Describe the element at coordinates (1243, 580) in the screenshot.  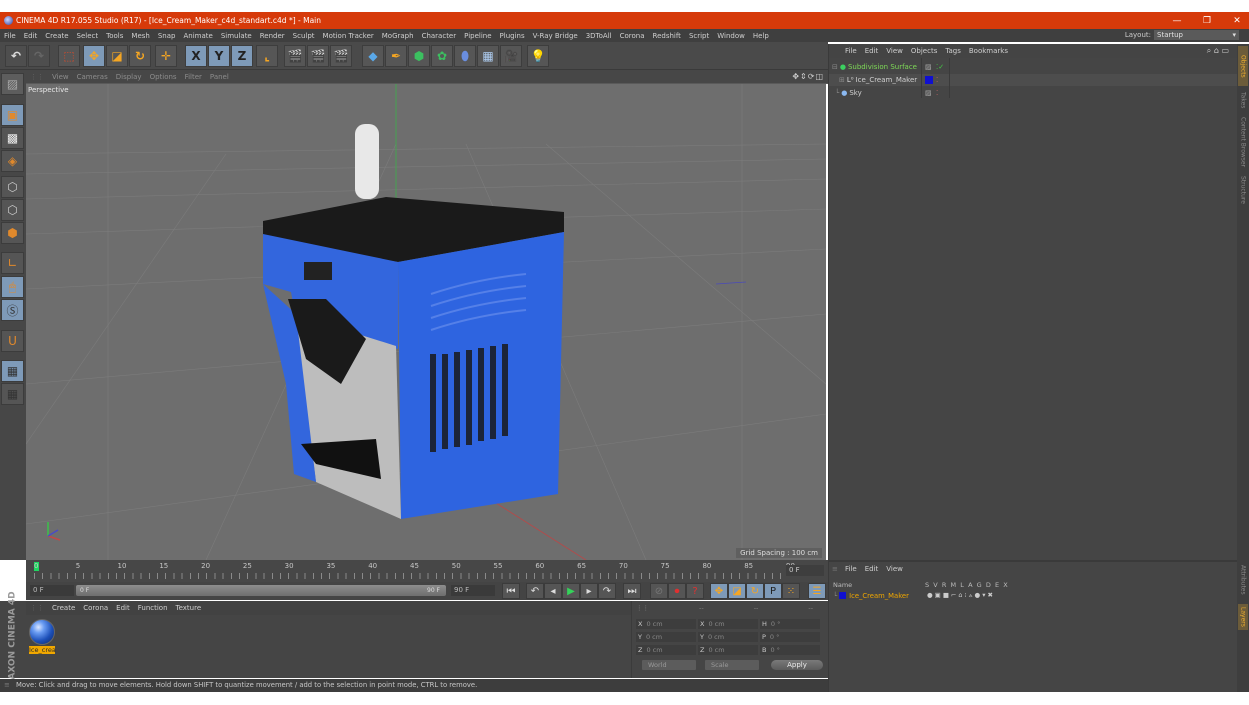
I see `tab-attributes: Attributes` at that location.